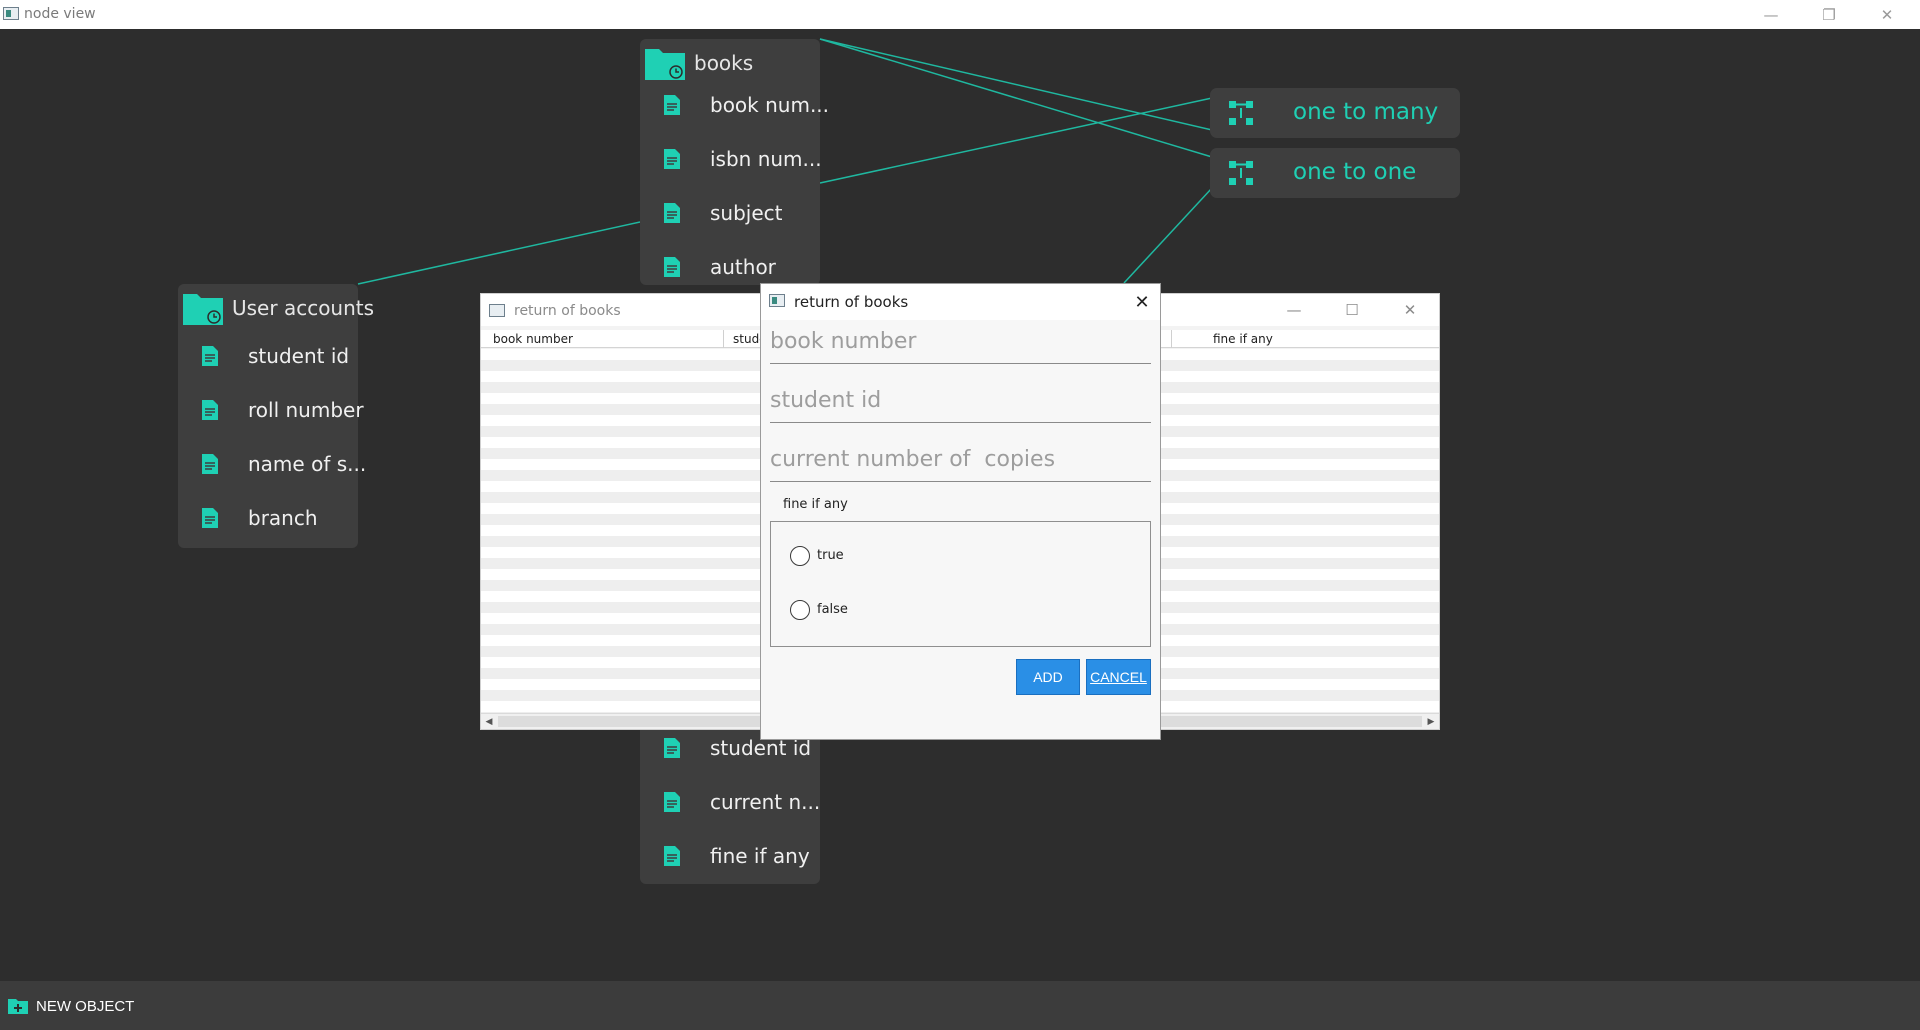 This screenshot has height=1030, width=1920. Describe the element at coordinates (815, 504) in the screenshot. I see `fine-group-label: fine if any` at that location.